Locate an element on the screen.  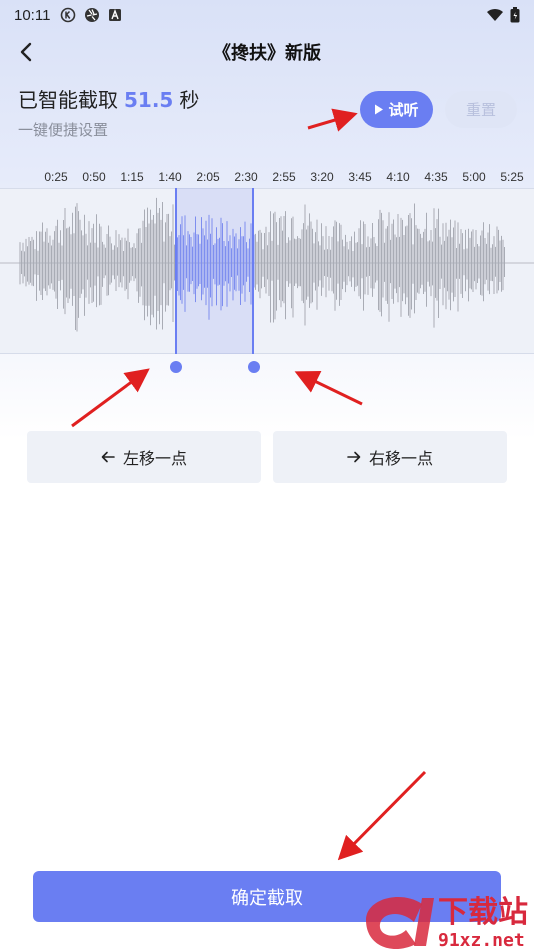
confirm-clip-label: 确定截取 is located at coordinates (267, 898).